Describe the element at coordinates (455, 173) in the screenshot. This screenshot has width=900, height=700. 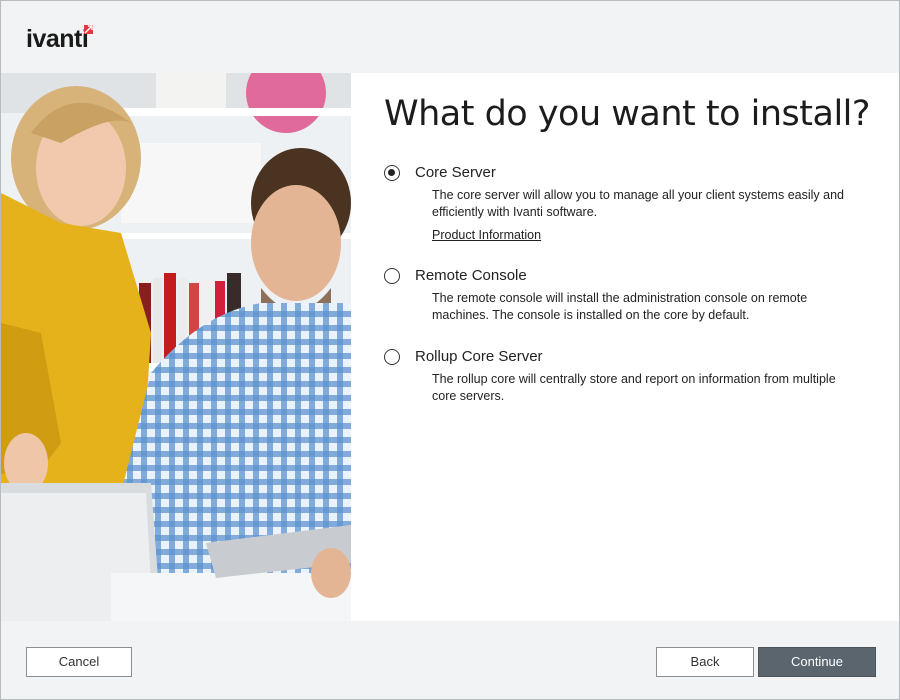
I see `option-label: Core Server` at that location.